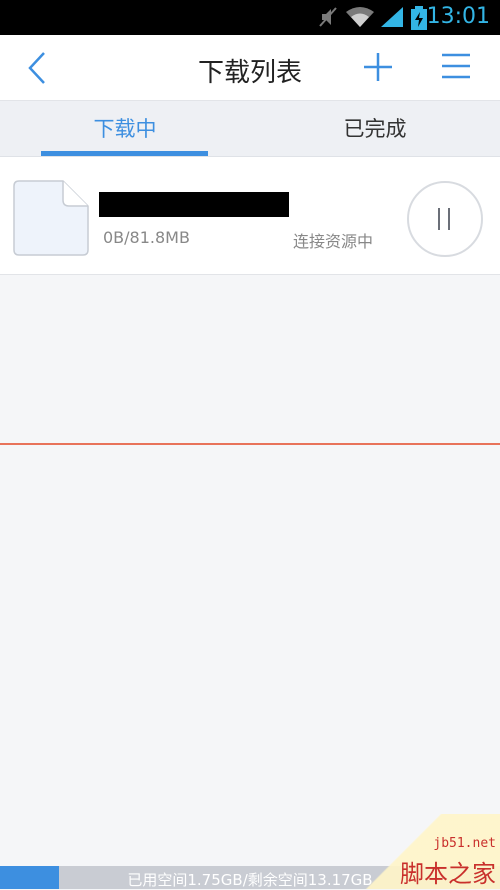 The width and height of the screenshot is (500, 890). What do you see at coordinates (464, 843) in the screenshot?
I see `watermark-site: jb51.net` at bounding box center [464, 843].